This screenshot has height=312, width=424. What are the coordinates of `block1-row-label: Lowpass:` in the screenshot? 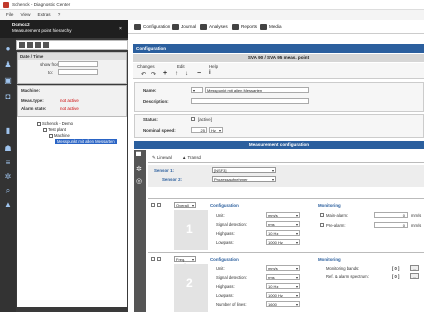 It's located at (225, 242).